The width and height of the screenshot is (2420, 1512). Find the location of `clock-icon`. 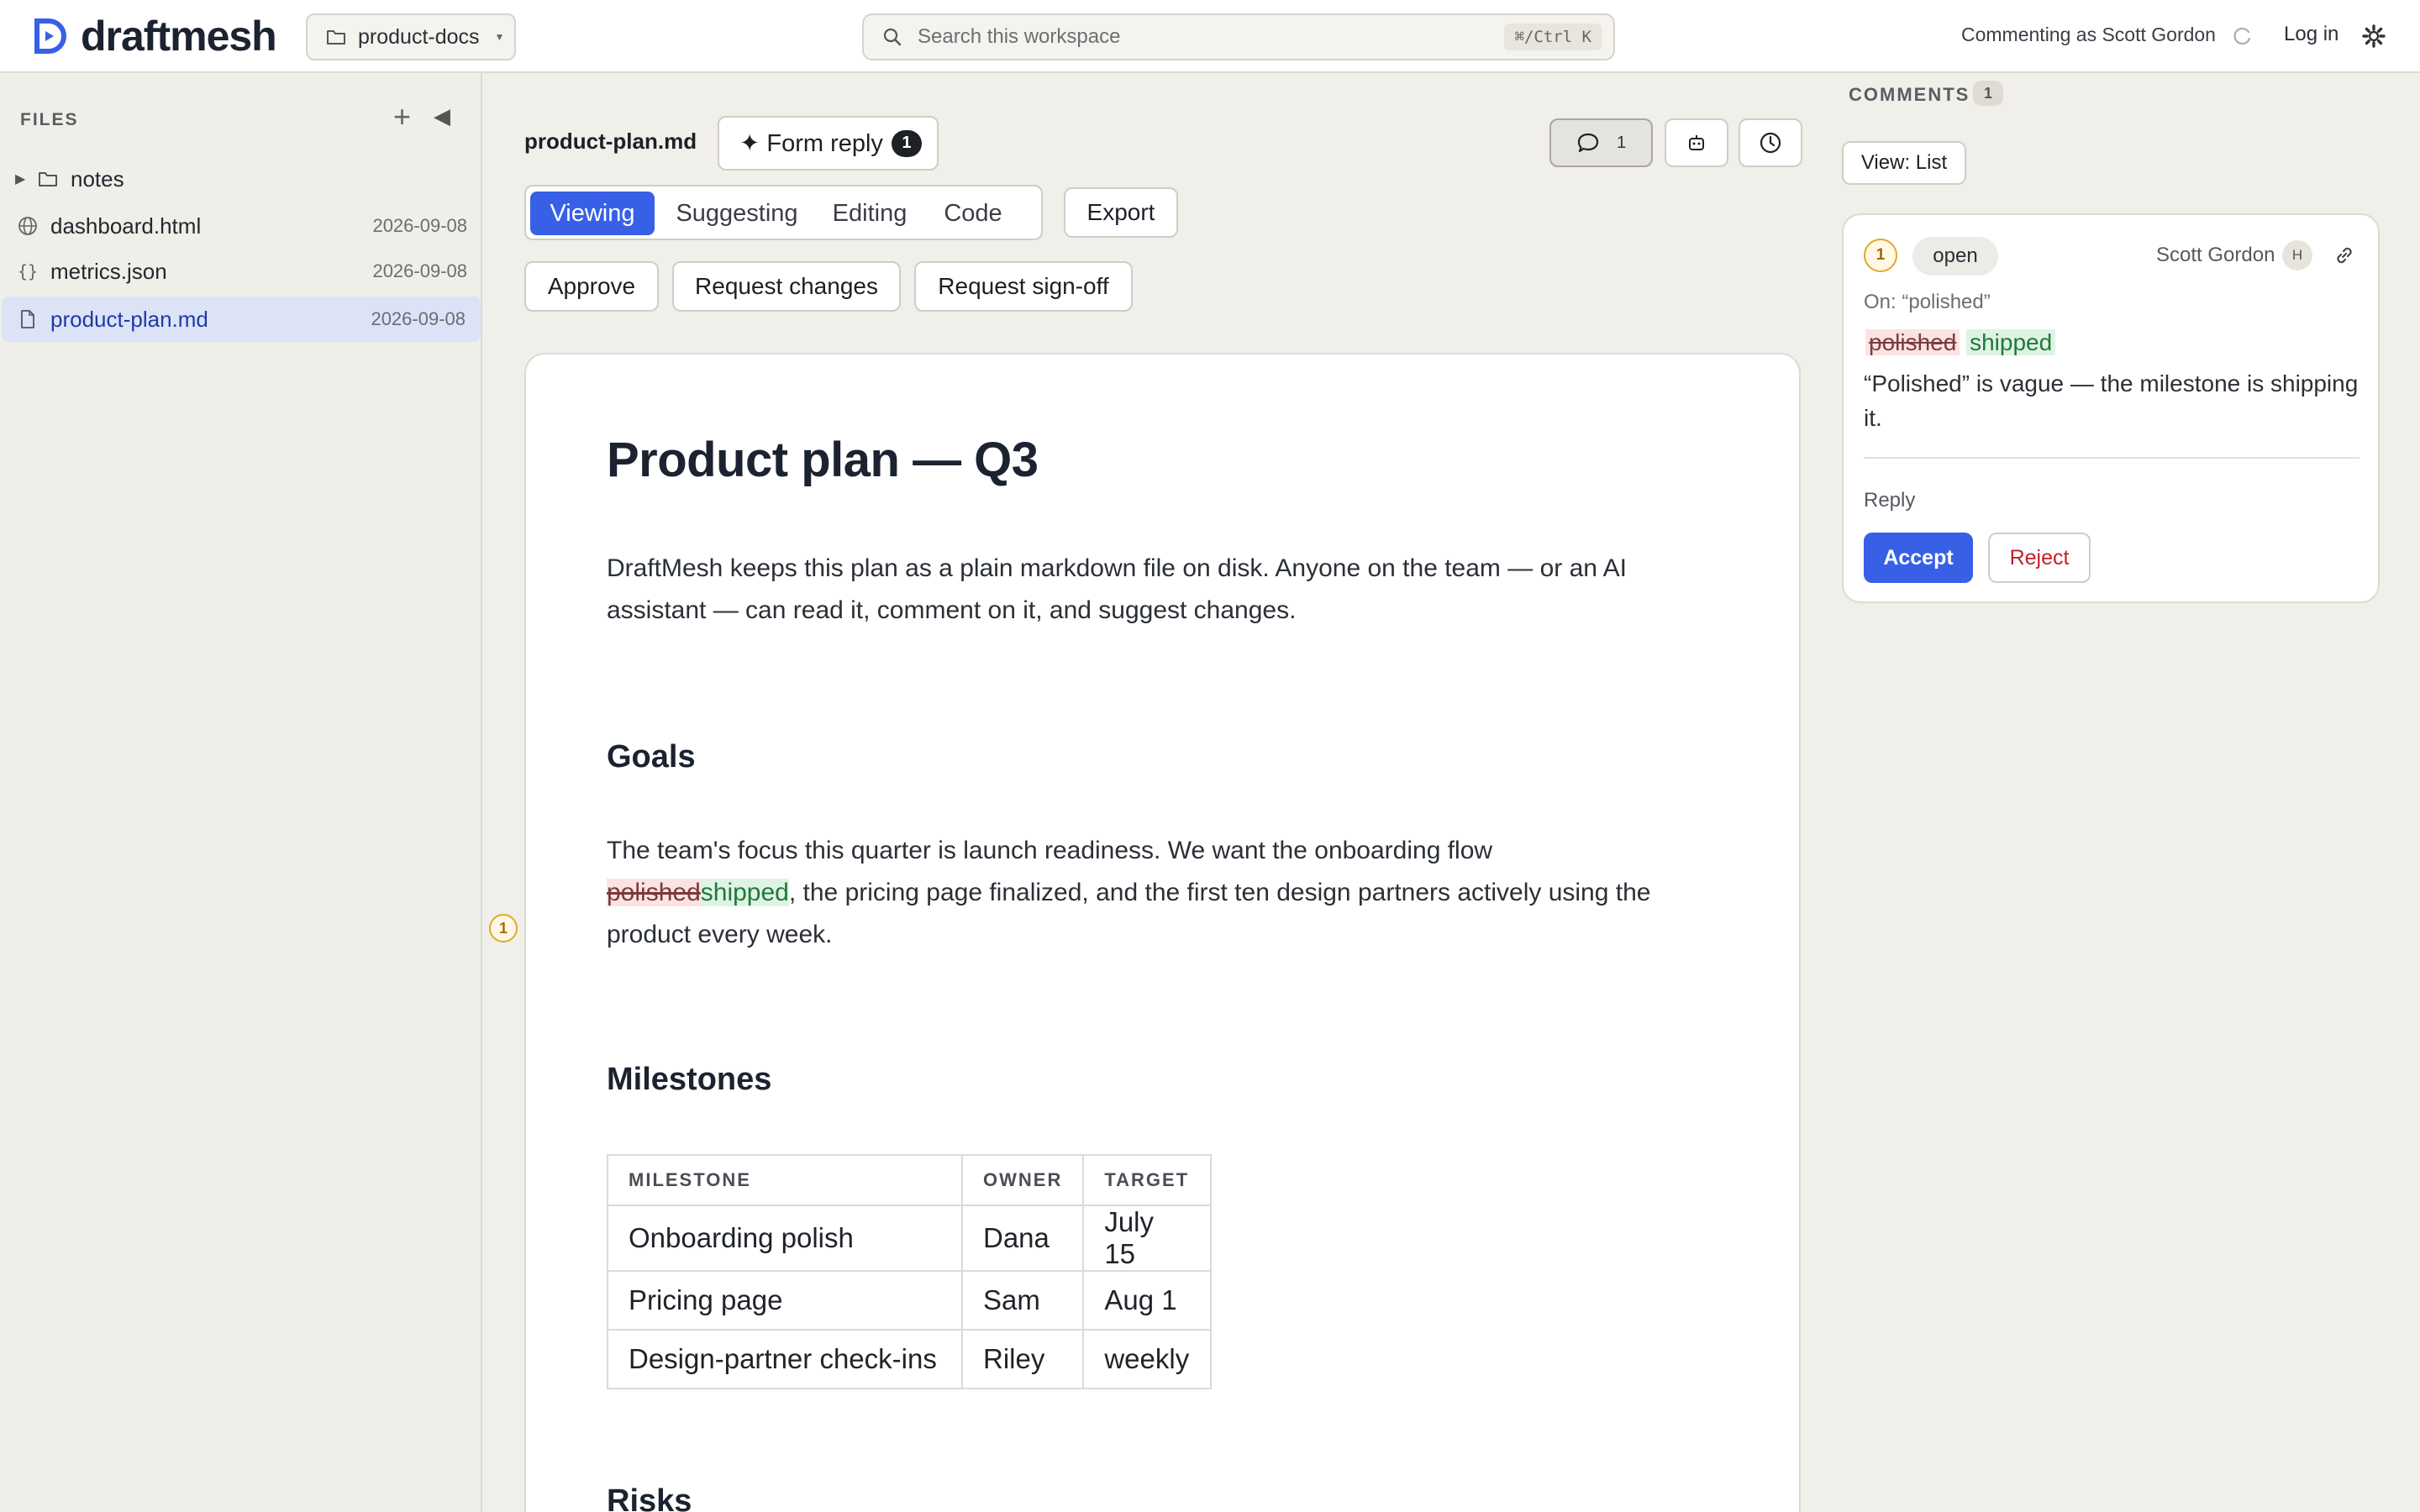

clock-icon is located at coordinates (1770, 143).